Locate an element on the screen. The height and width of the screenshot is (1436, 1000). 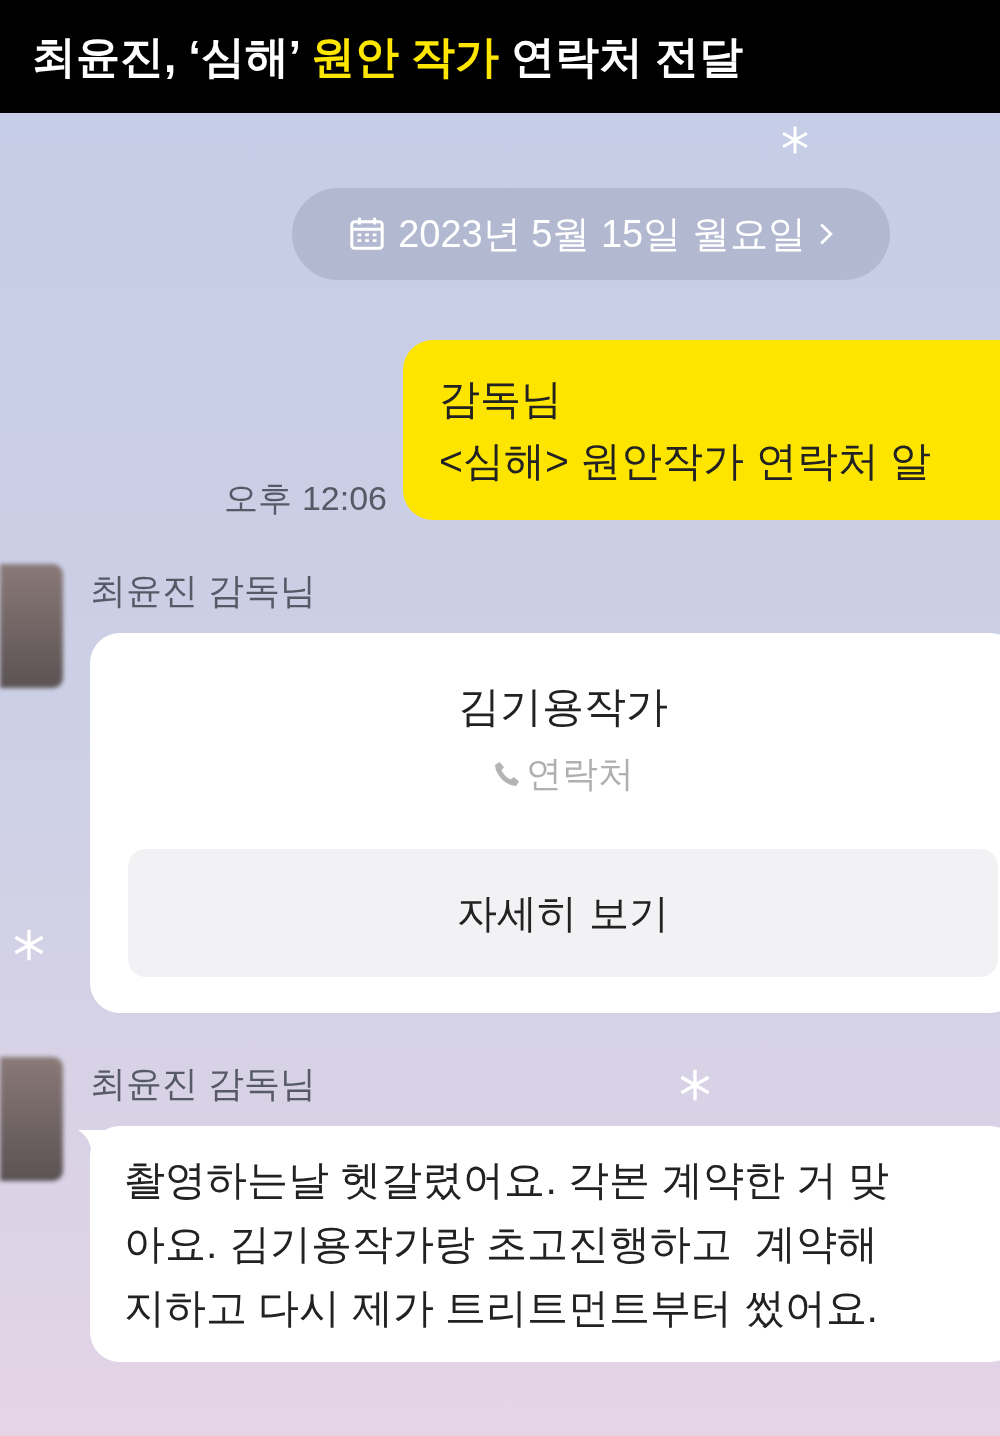
message-bubble: 촬영하는날 헷갈렸어요. 각본 계약한 거 맞 아요. 김기용작가랑 초고진행하고 계약해 지하고 다시 제가 트리트먼트부터 썼어요. is located at coordinates (545, 1244).